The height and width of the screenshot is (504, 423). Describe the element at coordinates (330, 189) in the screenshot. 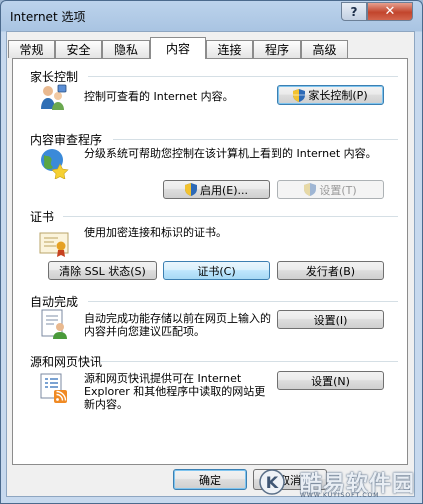

I see `content-advisor-settings-button: 设置(T)` at that location.